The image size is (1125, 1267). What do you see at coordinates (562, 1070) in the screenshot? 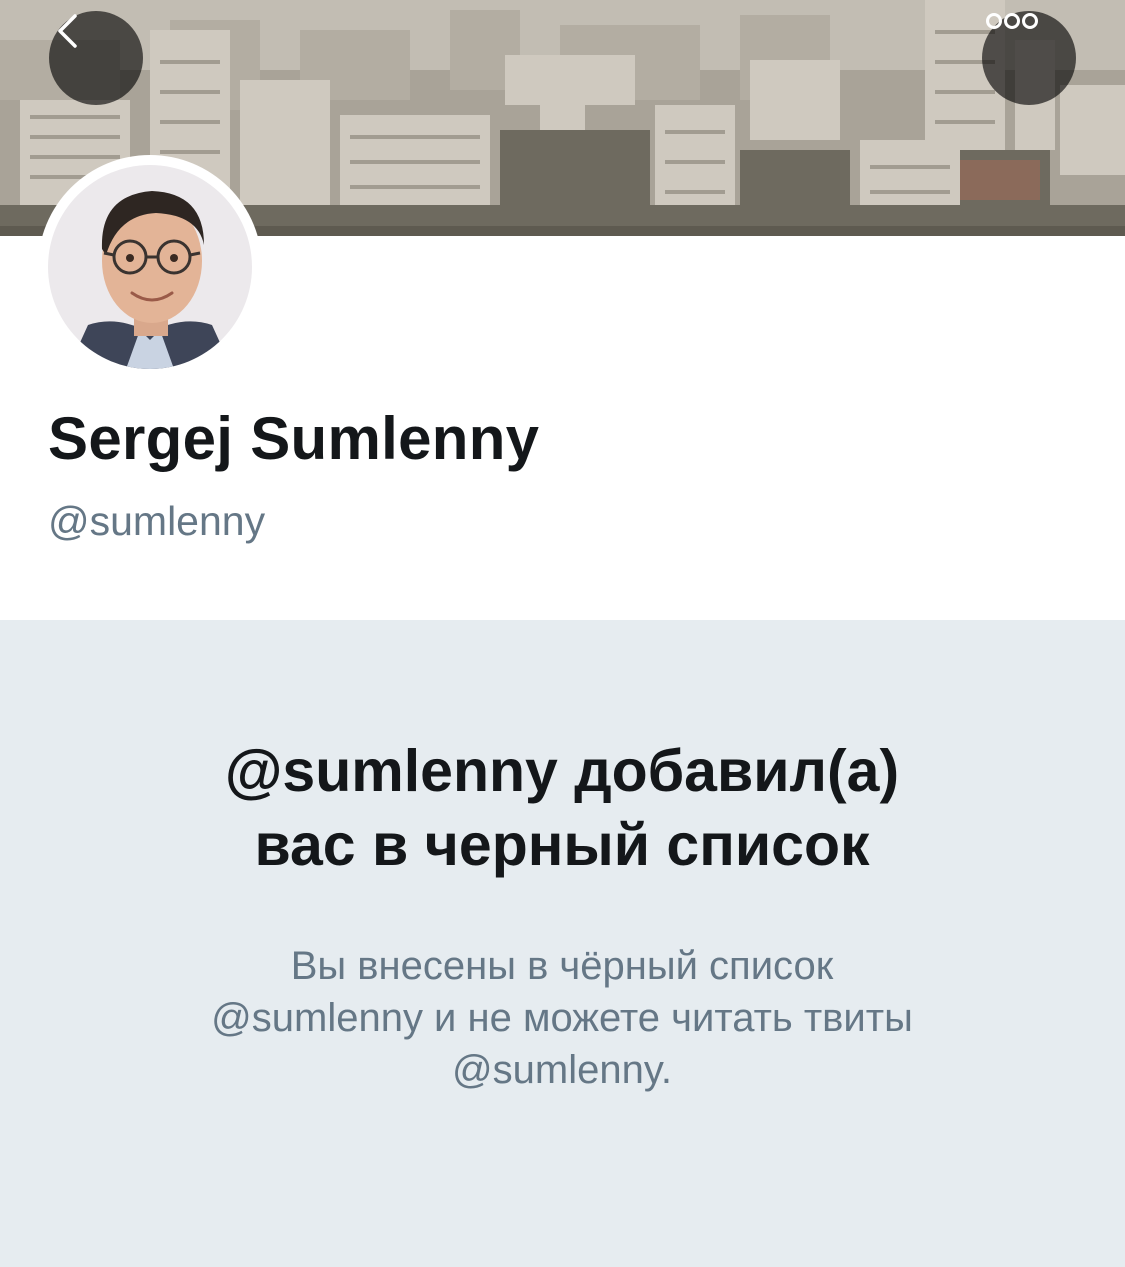
I see `blocked-message-line-3: @sumlenny.` at bounding box center [562, 1070].